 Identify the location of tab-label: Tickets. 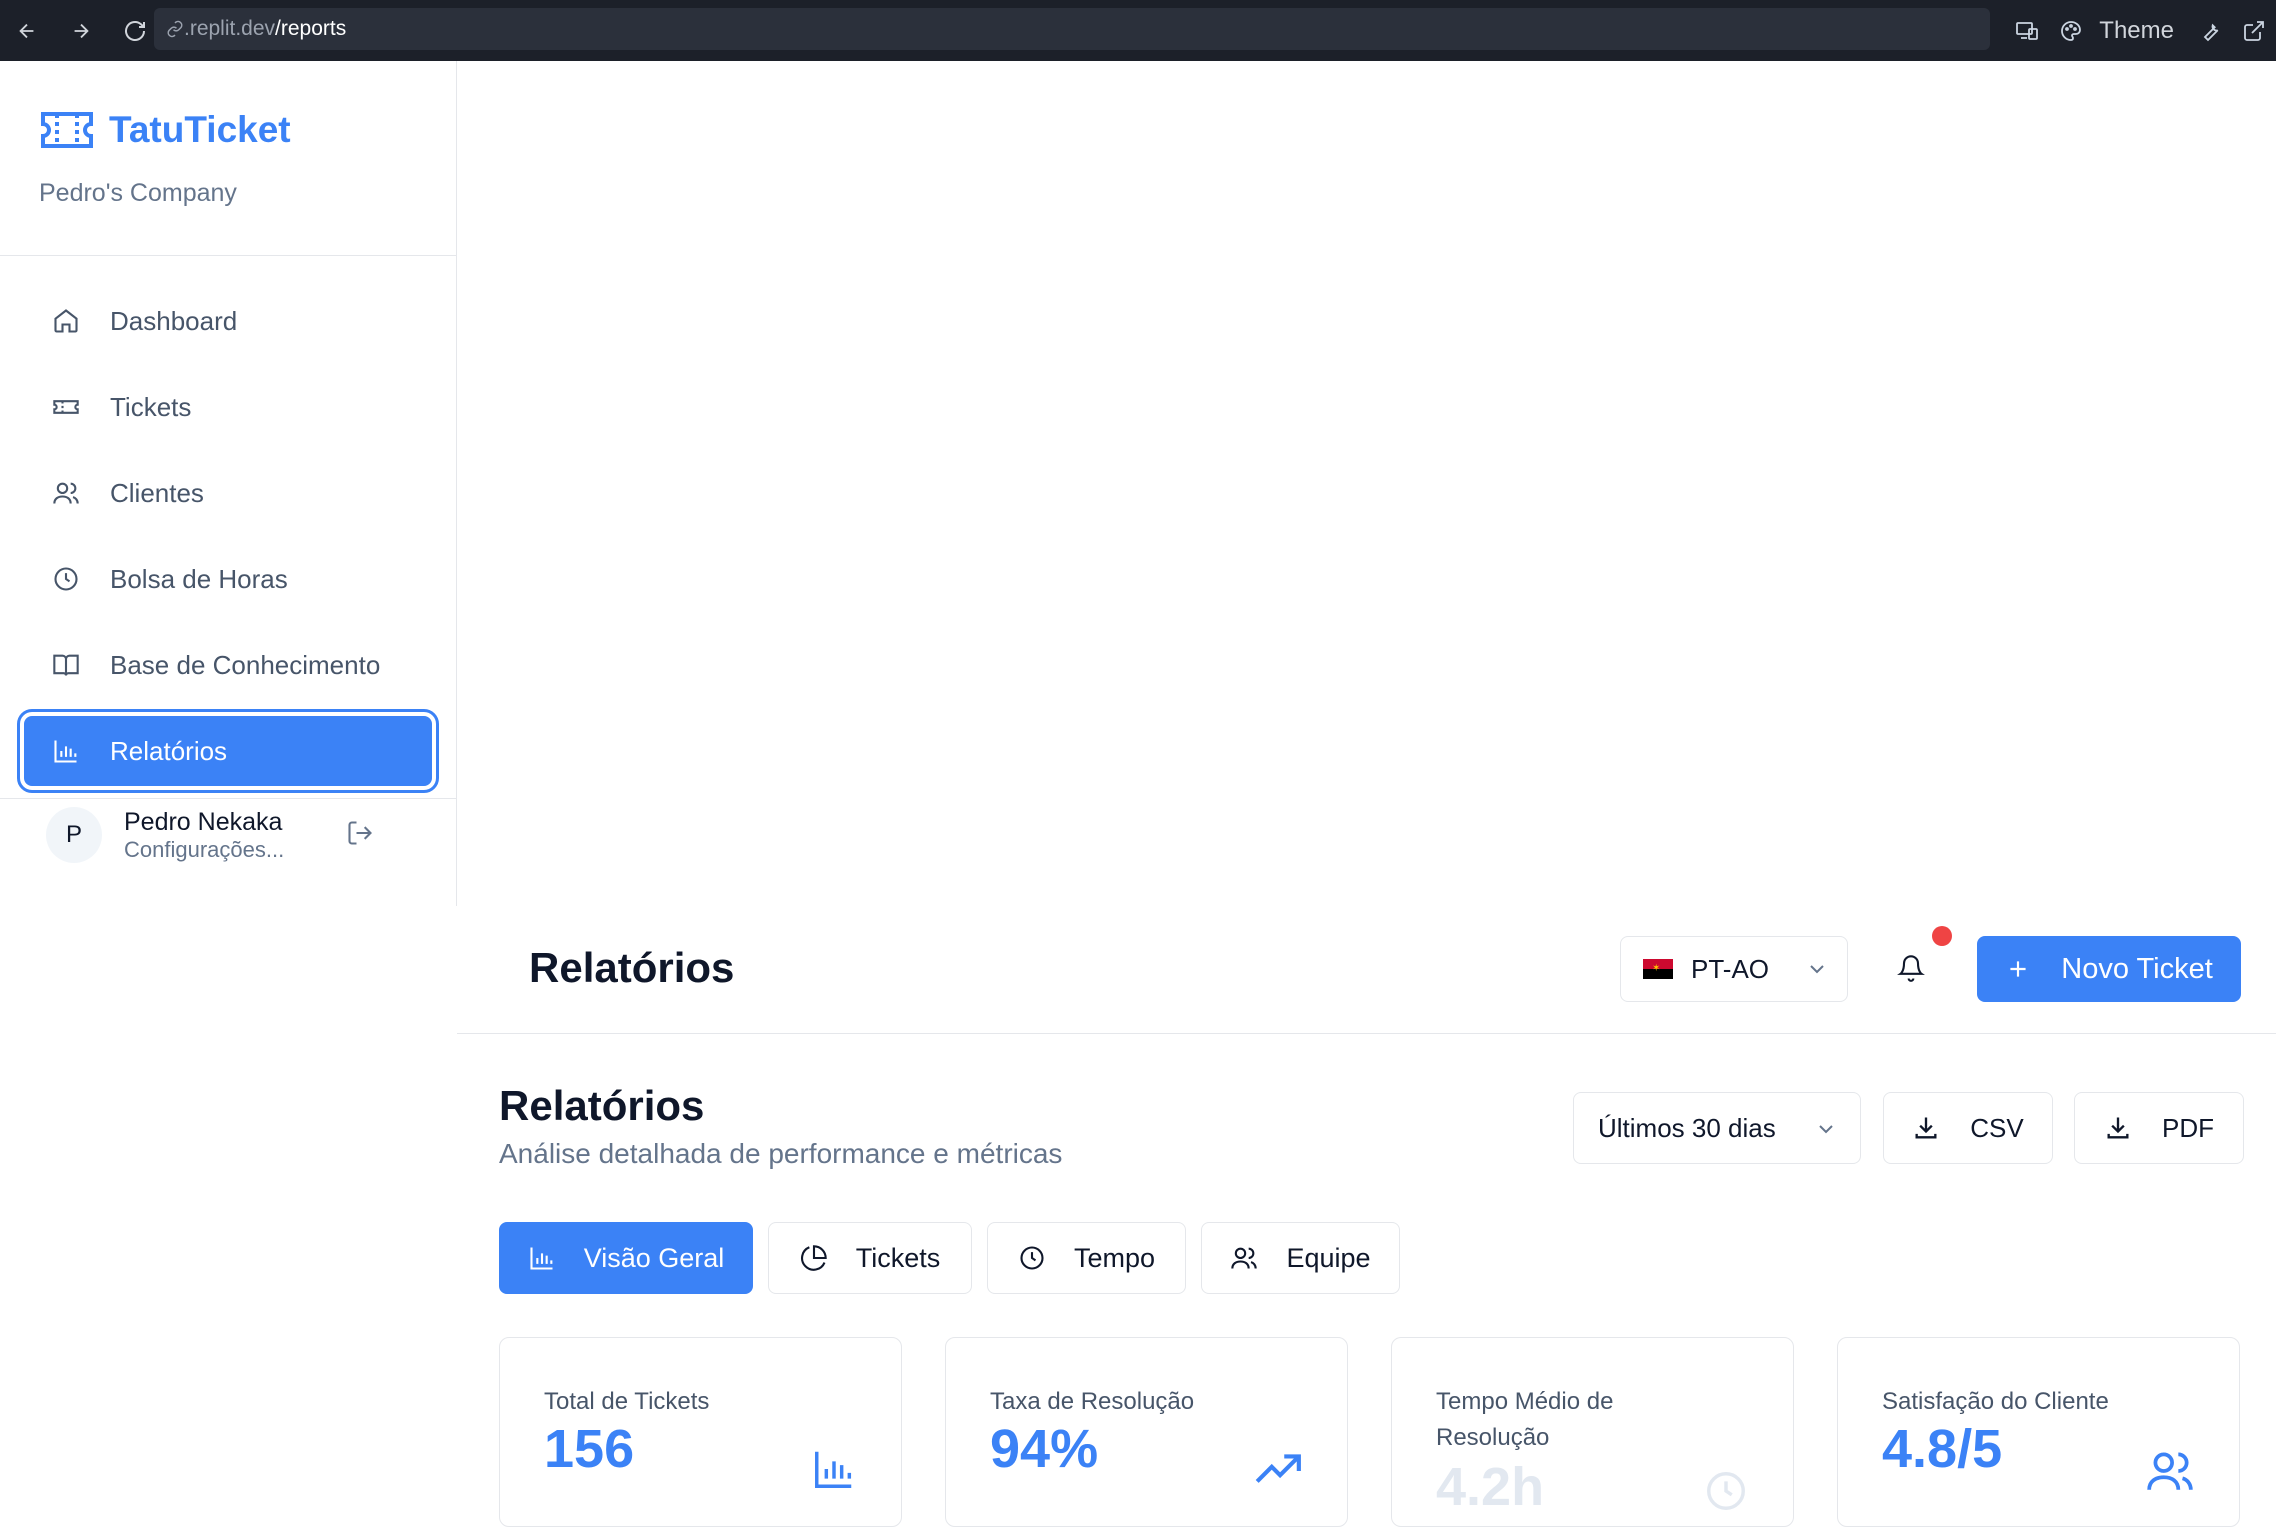
(898, 1257).